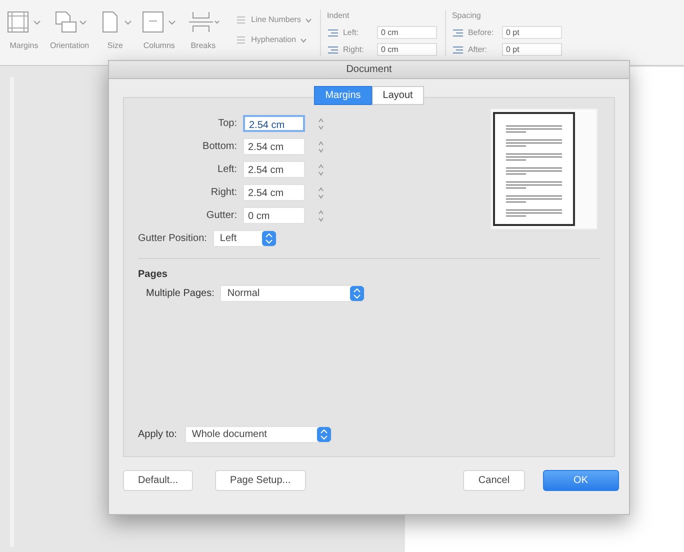 The image size is (684, 552). Describe the element at coordinates (24, 22) in the screenshot. I see `margins-icon` at that location.